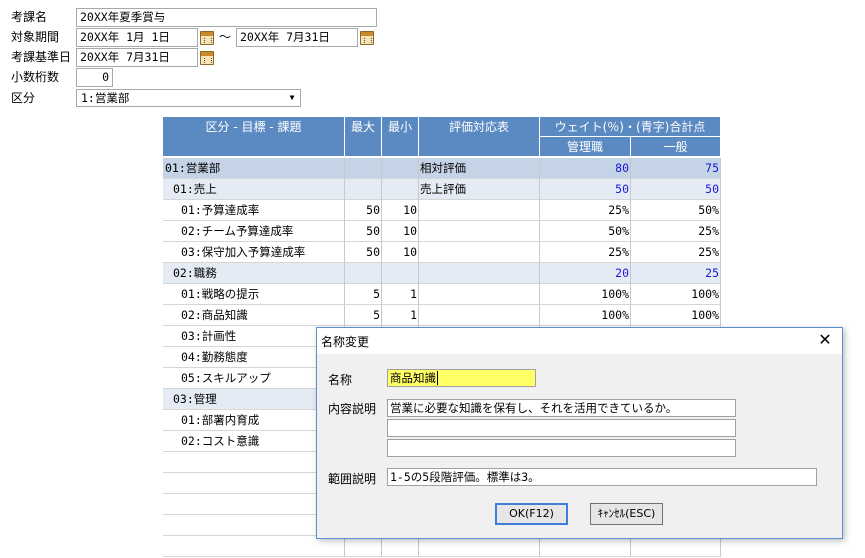  What do you see at coordinates (585, 189) in the screenshot?
I see `cell-mgmt: 50` at bounding box center [585, 189].